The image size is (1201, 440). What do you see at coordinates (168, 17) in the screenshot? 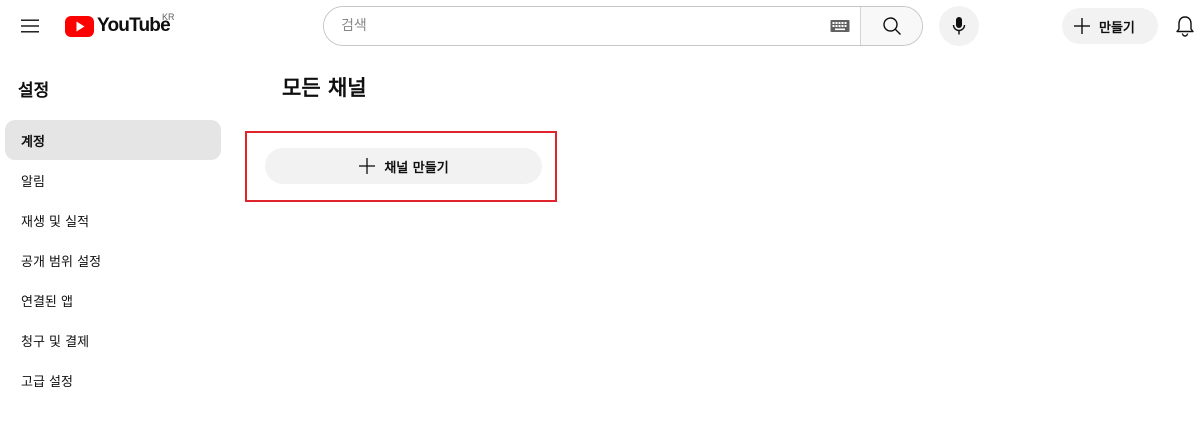
I see `country-code: KR` at bounding box center [168, 17].